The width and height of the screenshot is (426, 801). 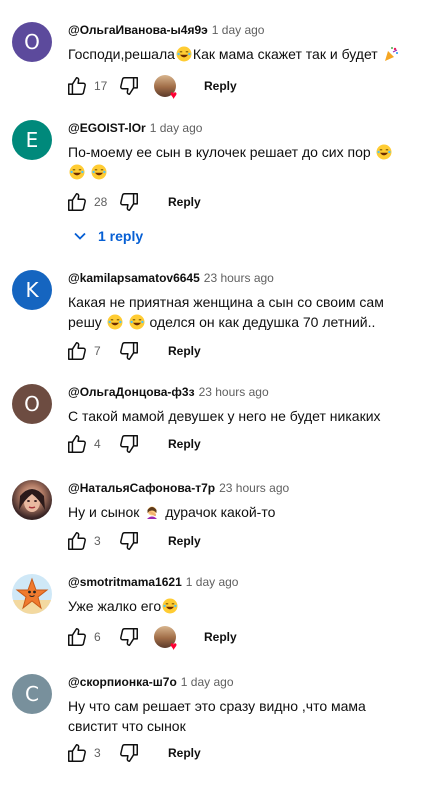 I want to click on comment-actions: 28 Reply, so click(x=133, y=202).